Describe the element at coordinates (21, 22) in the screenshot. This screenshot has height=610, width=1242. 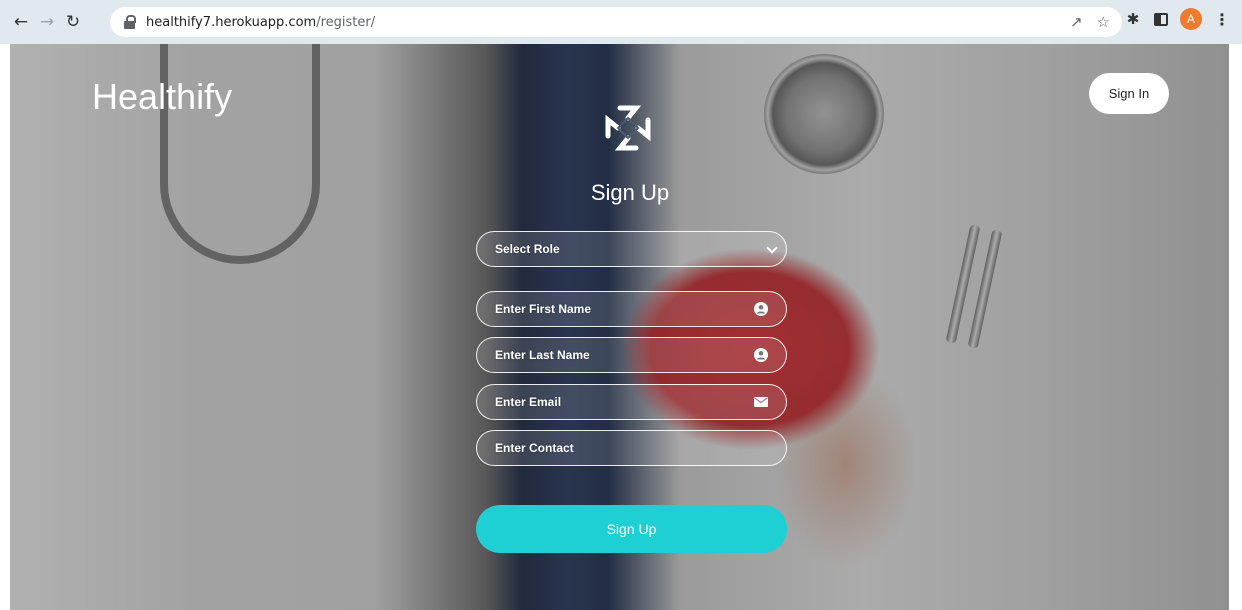
I see `back-icon: ←` at that location.